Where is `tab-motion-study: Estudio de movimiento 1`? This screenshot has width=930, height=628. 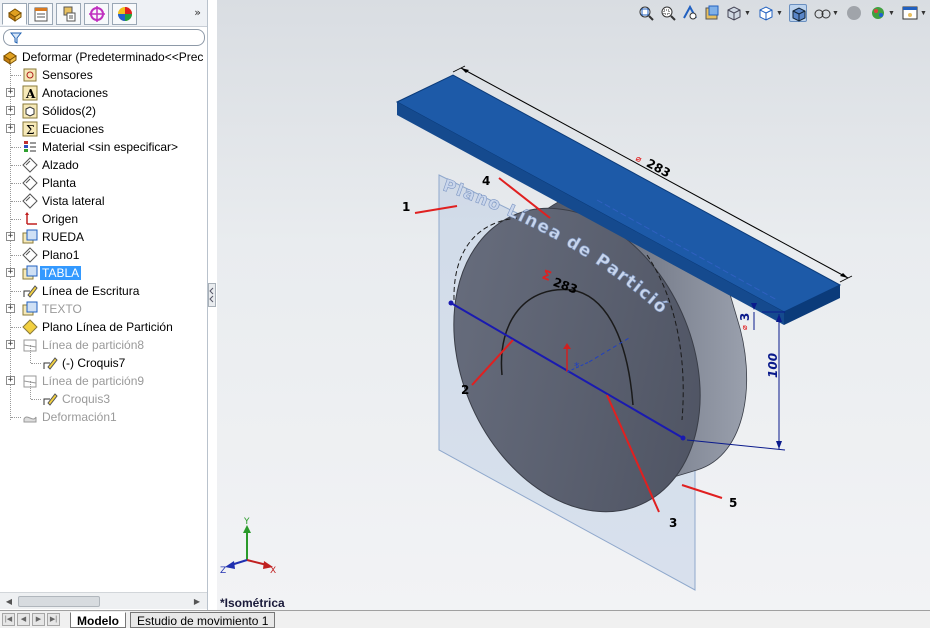
tab-motion-study: Estudio de movimiento 1 is located at coordinates (203, 620).